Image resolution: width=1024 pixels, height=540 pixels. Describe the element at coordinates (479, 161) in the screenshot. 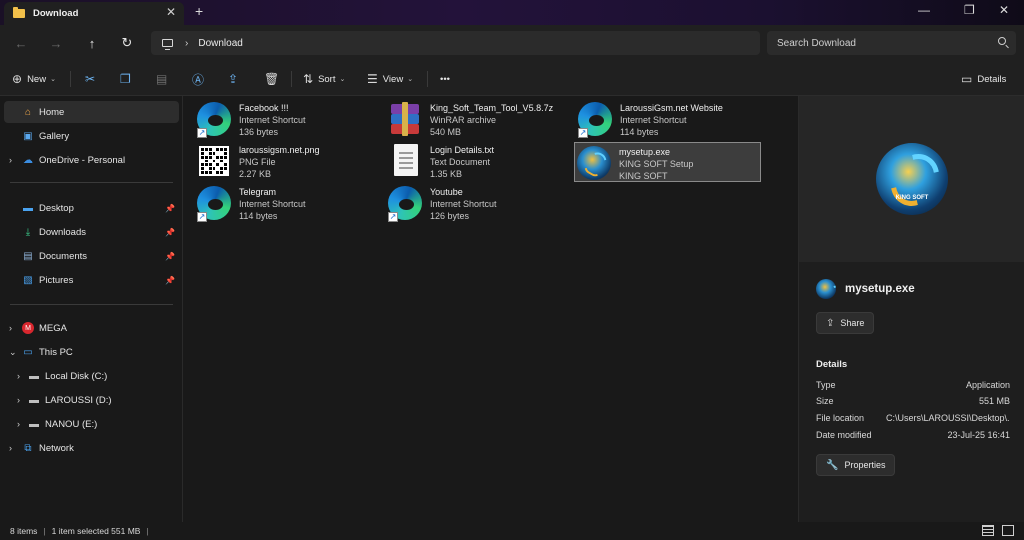

I see `file-item-login-details: Login Details.txt Text Document 1.35 KB` at that location.